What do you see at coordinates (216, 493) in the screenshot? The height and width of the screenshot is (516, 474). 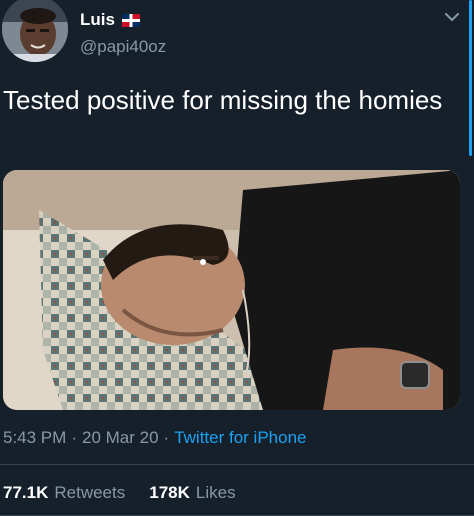 I see `likes-label: Likes` at bounding box center [216, 493].